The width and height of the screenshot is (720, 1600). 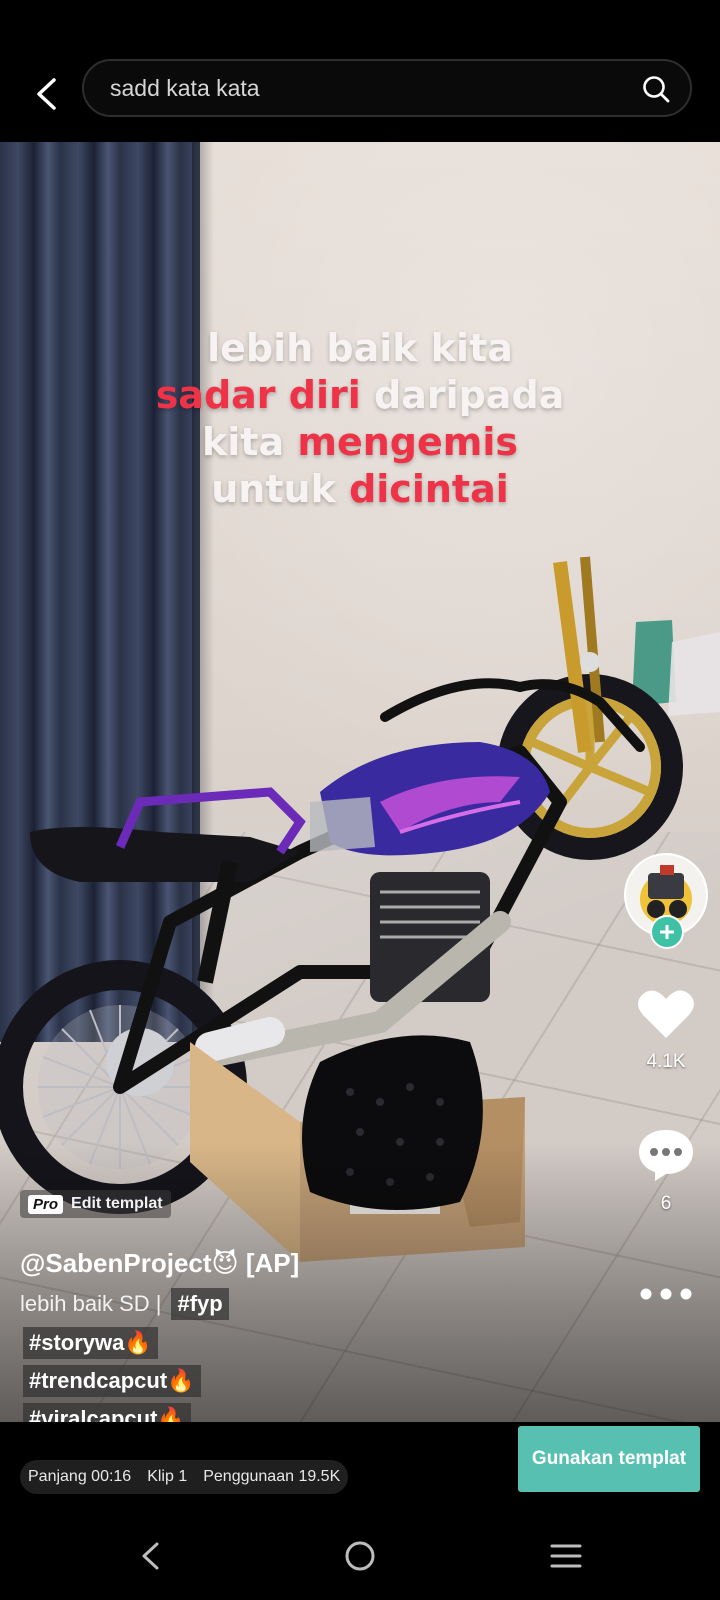 I want to click on hashtag-row: #storywa🔥, so click(x=89, y=1343).